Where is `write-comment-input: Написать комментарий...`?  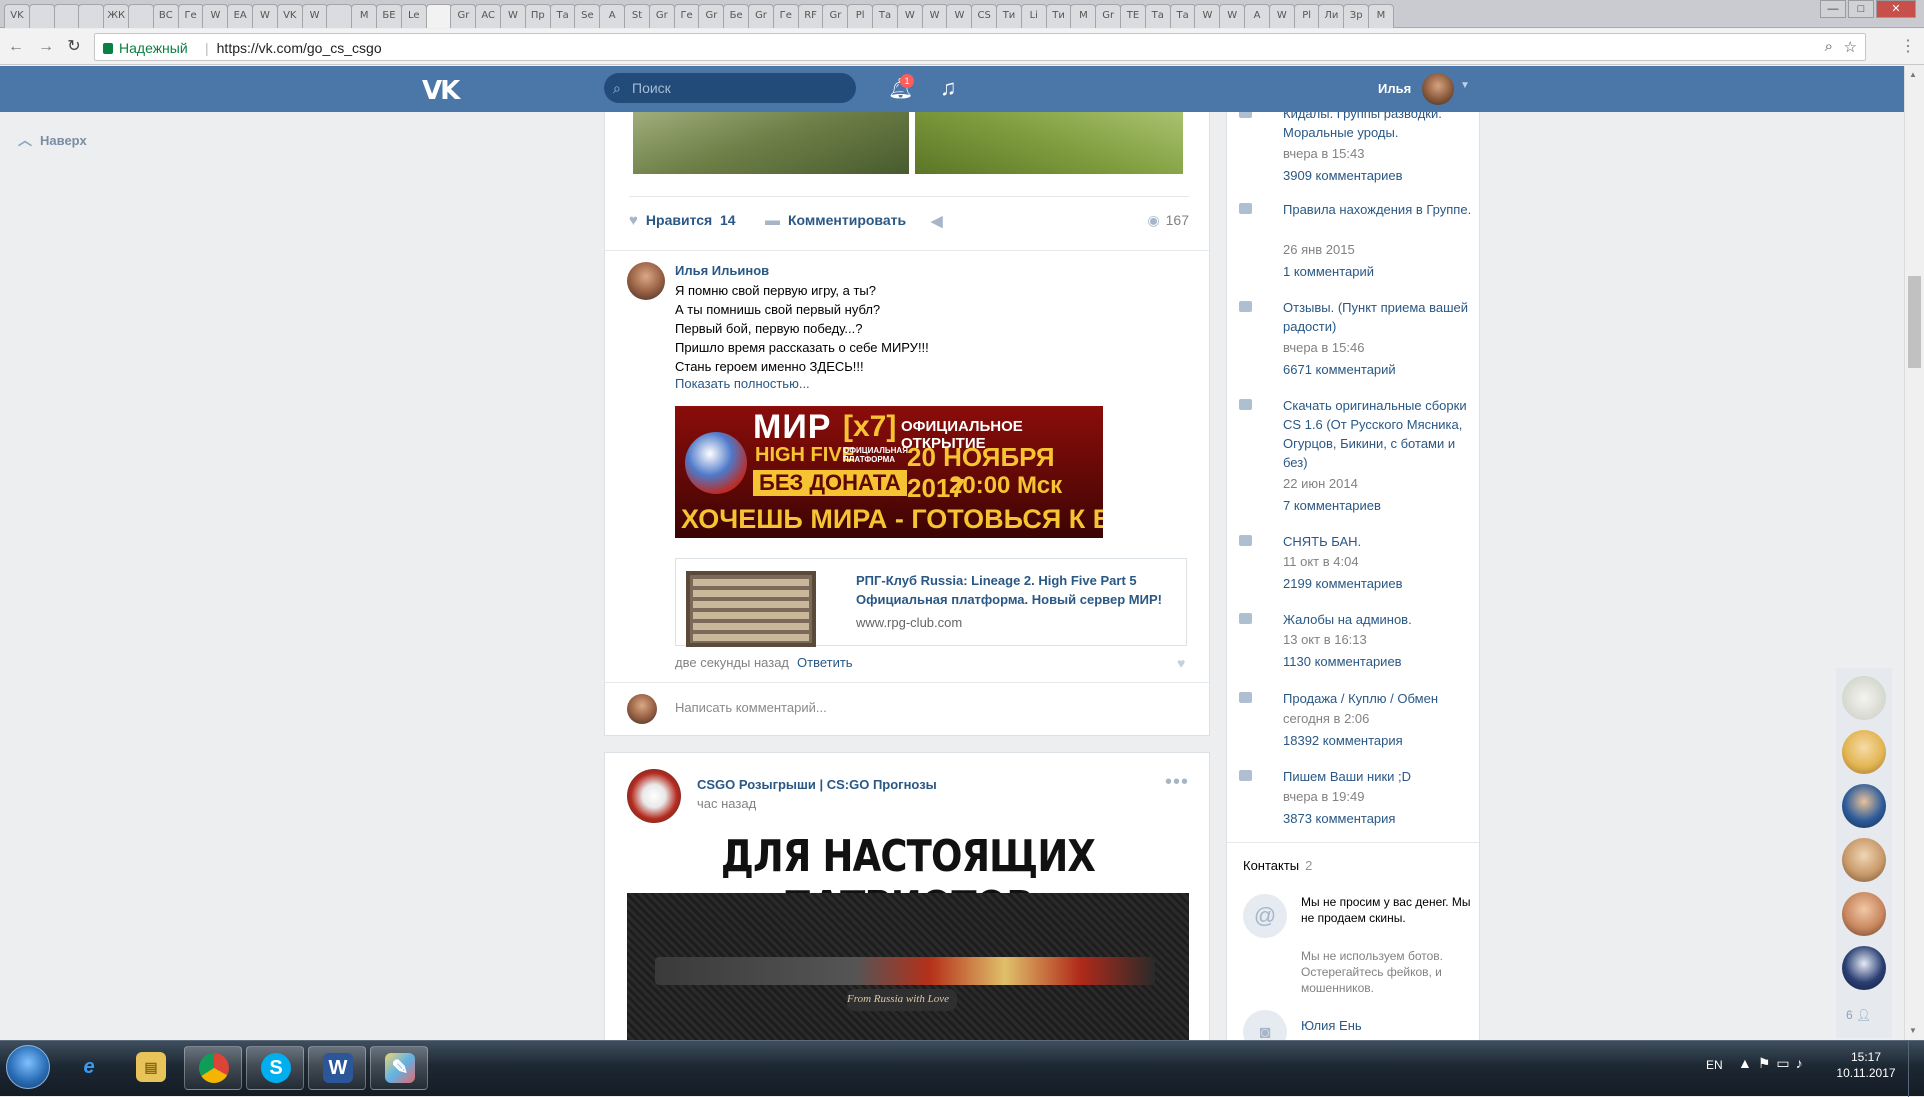 write-comment-input: Написать комментарий... is located at coordinates (751, 707).